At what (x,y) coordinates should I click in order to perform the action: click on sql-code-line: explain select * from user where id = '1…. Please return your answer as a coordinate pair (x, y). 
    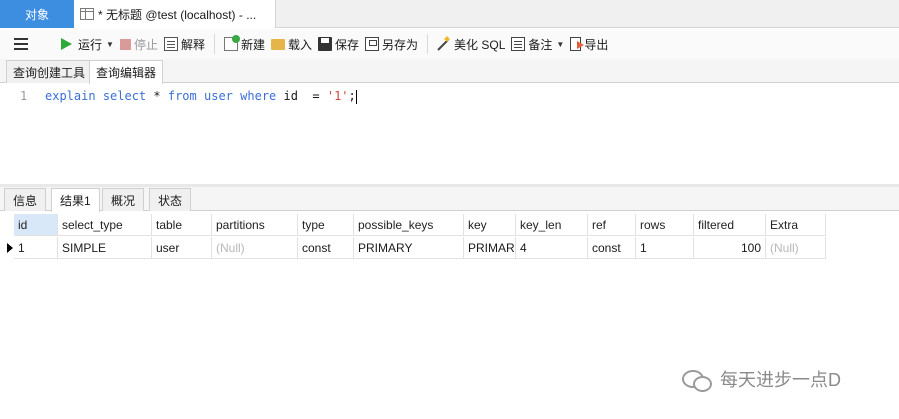
    Looking at the image, I should click on (201, 96).